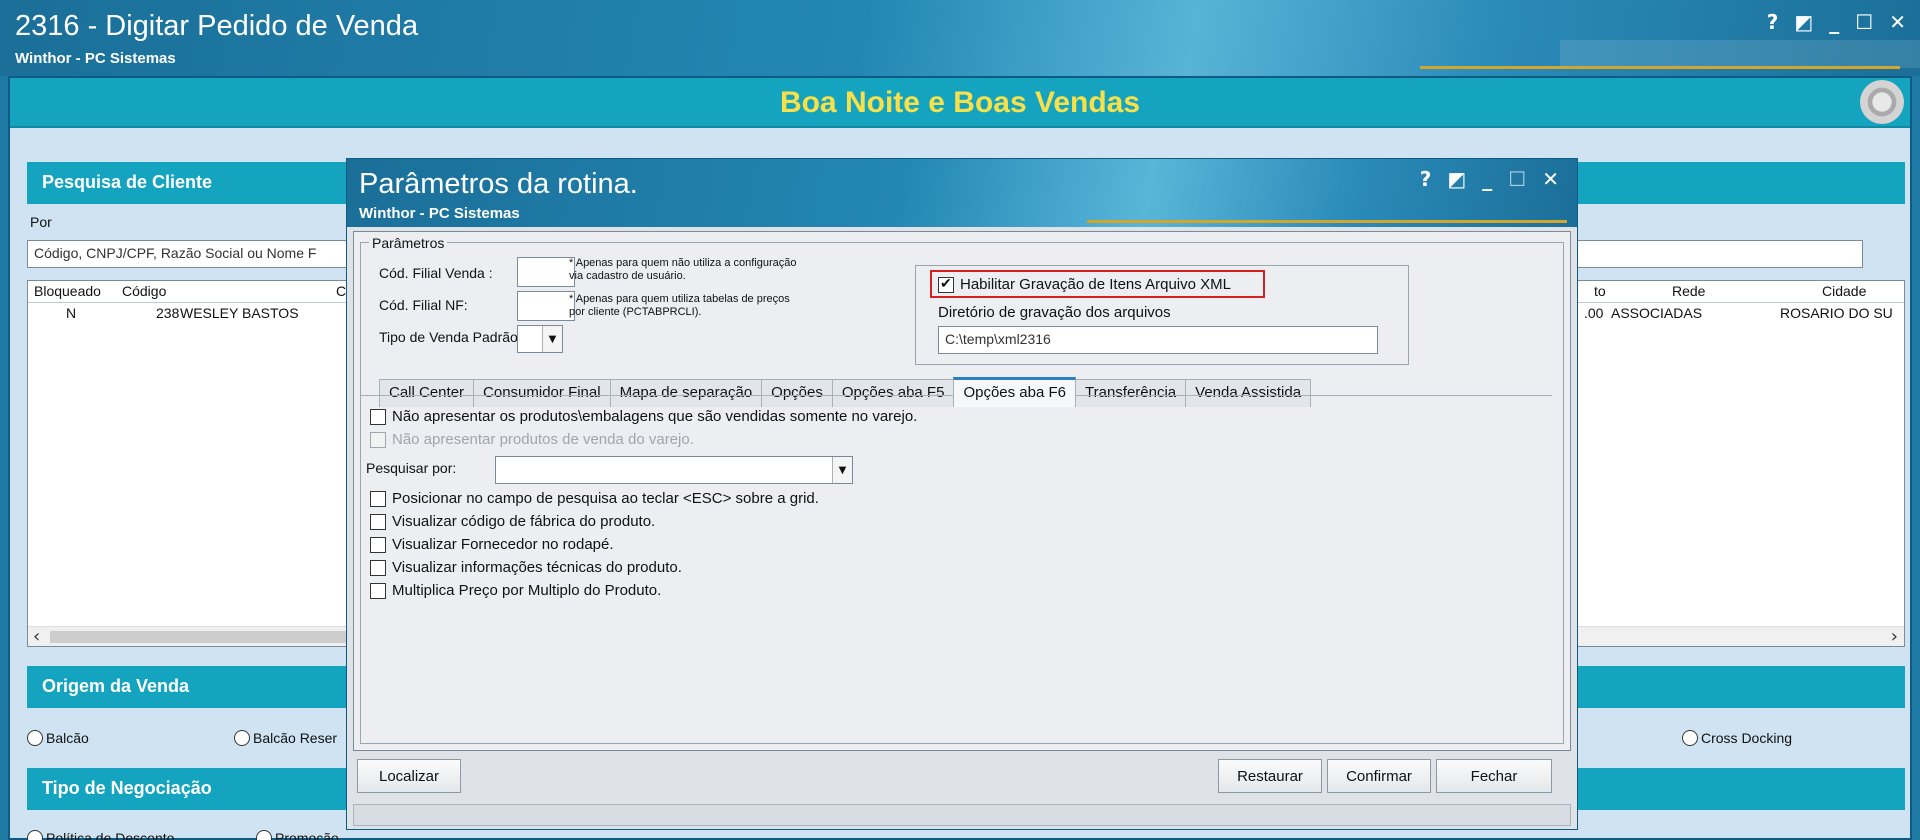 The width and height of the screenshot is (1920, 840). Describe the element at coordinates (1688, 291) in the screenshot. I see `col-header-rede: Rede` at that location.